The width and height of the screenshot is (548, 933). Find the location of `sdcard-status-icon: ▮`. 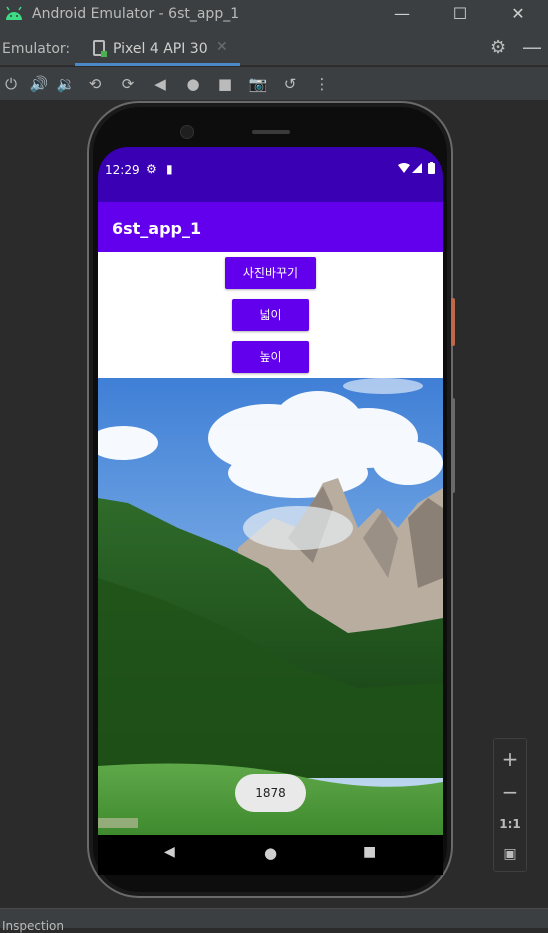

sdcard-status-icon: ▮ is located at coordinates (169, 169).